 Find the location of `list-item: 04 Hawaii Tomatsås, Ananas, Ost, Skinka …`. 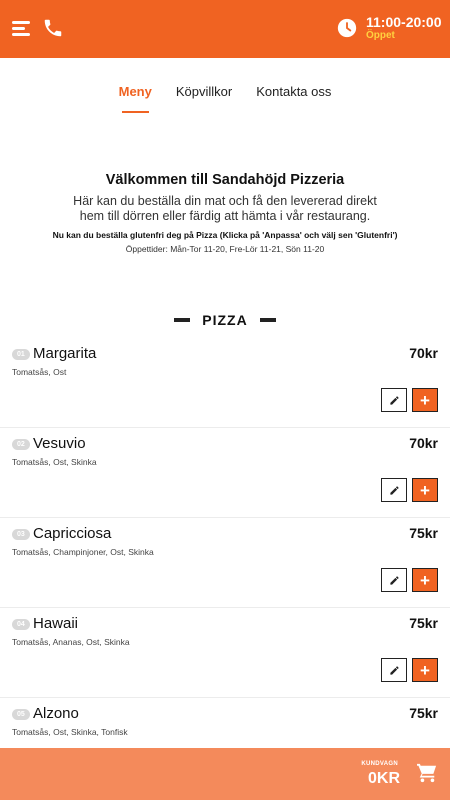

list-item: 04 Hawaii Tomatsås, Ananas, Ost, Skinka … is located at coordinates (225, 653).